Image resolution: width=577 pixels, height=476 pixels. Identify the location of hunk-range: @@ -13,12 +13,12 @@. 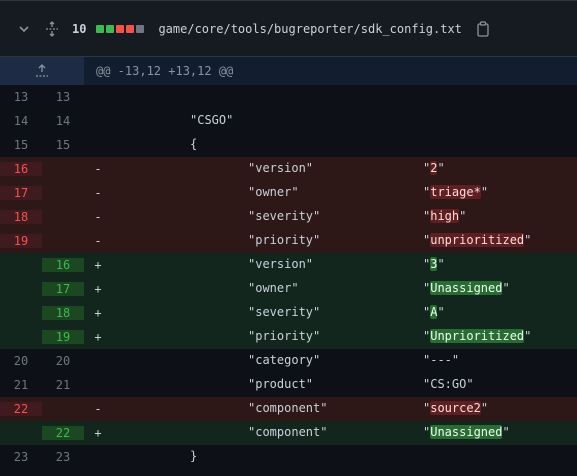
(165, 71).